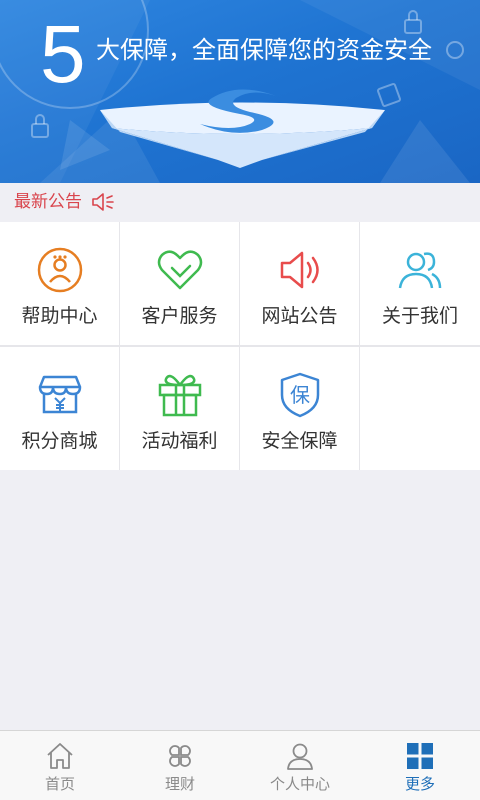 This screenshot has width=480, height=800. I want to click on shield-icon: 保, so click(299, 395).